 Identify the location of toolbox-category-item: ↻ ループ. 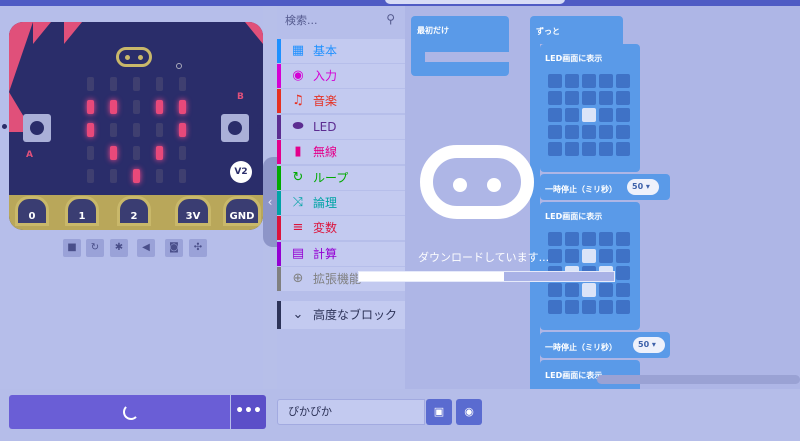
(341, 178).